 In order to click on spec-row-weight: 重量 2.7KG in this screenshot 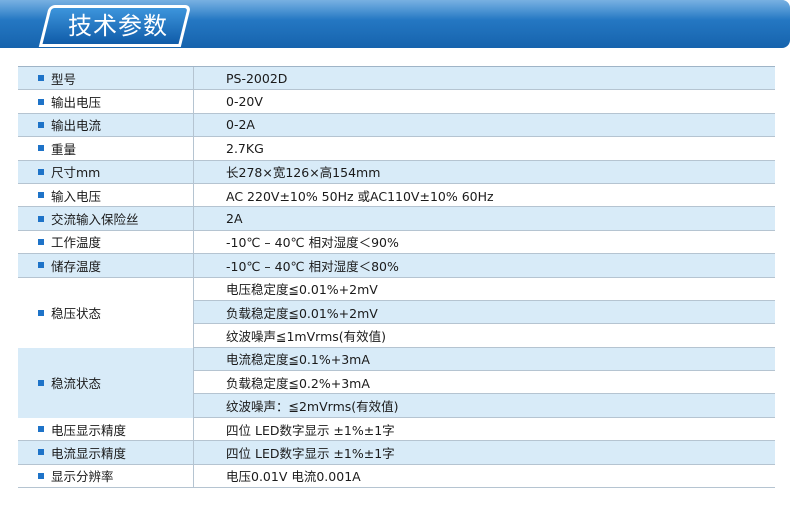, I will do `click(396, 149)`.